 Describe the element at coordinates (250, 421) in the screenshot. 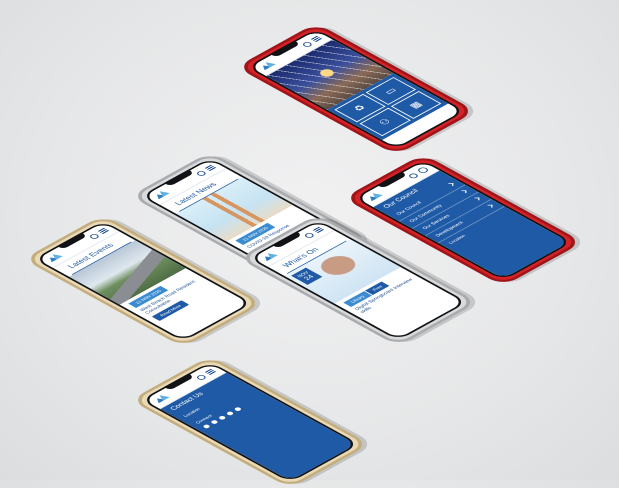

I see `phone-contact: Contact Us Location Connect` at that location.